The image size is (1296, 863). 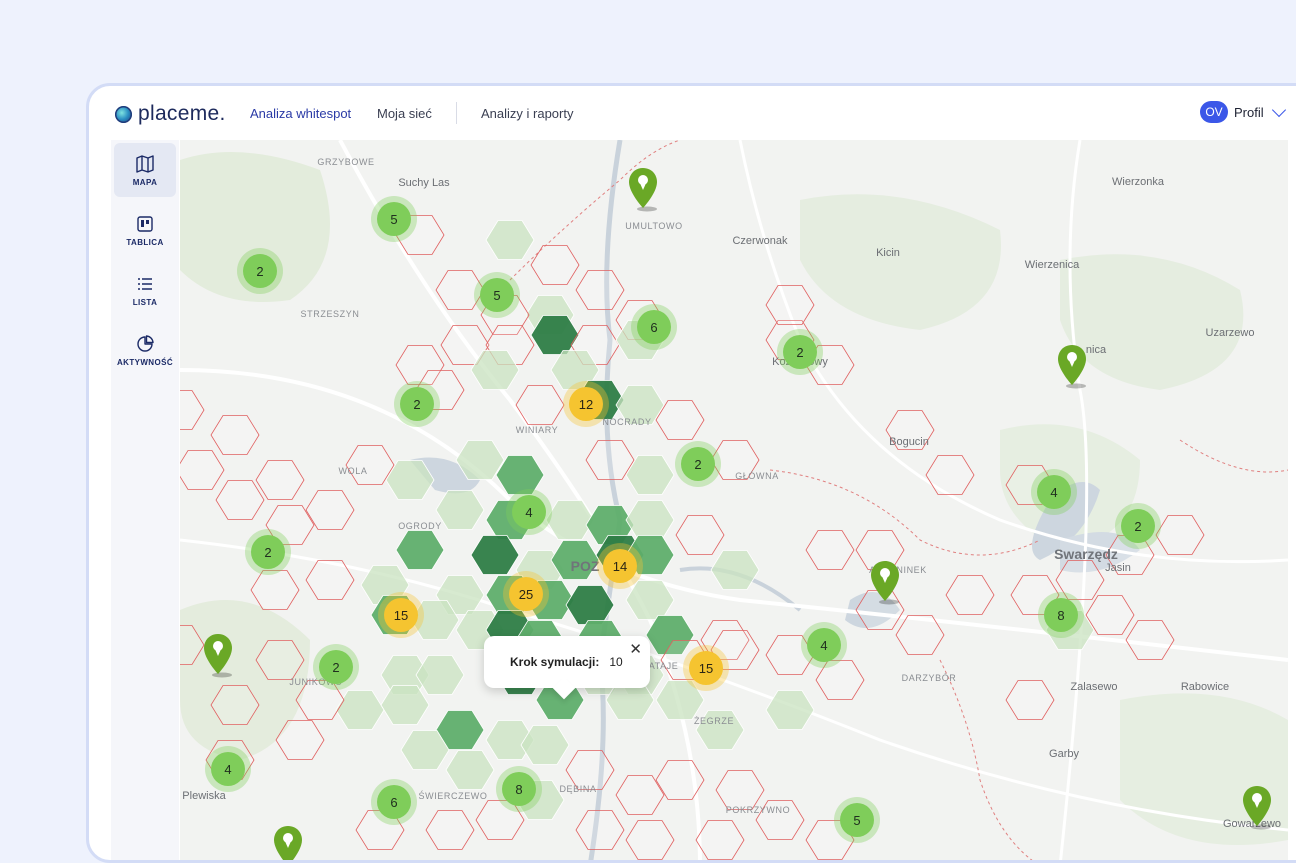 What do you see at coordinates (404, 113) in the screenshot?
I see `nav-moja-siec: Moja sieć` at bounding box center [404, 113].